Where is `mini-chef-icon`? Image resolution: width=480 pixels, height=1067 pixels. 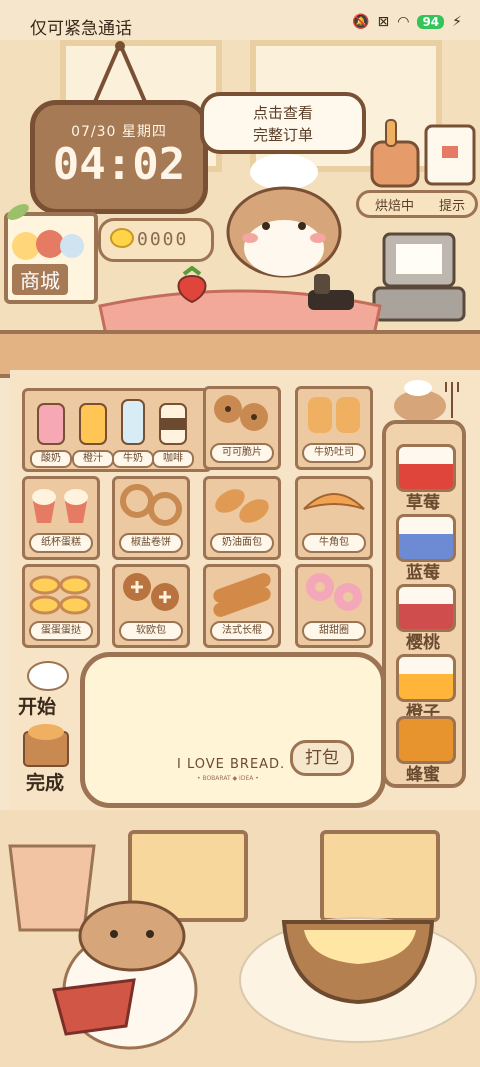
mini-chef-icon is located at coordinates (426, 401).